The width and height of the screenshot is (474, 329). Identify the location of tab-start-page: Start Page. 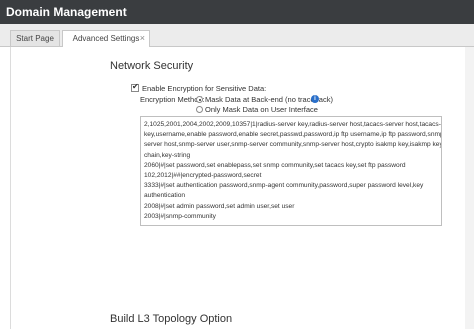
(35, 38).